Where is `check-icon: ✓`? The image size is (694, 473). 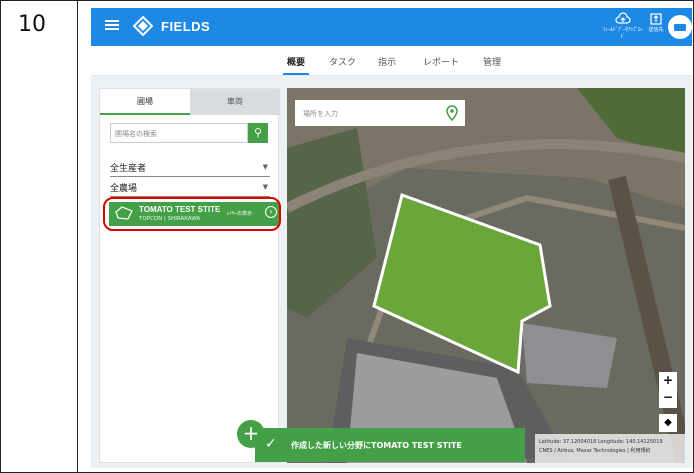 check-icon: ✓ is located at coordinates (271, 444).